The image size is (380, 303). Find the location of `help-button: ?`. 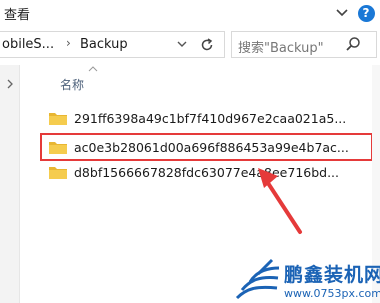

help-button: ? is located at coordinates (366, 13).